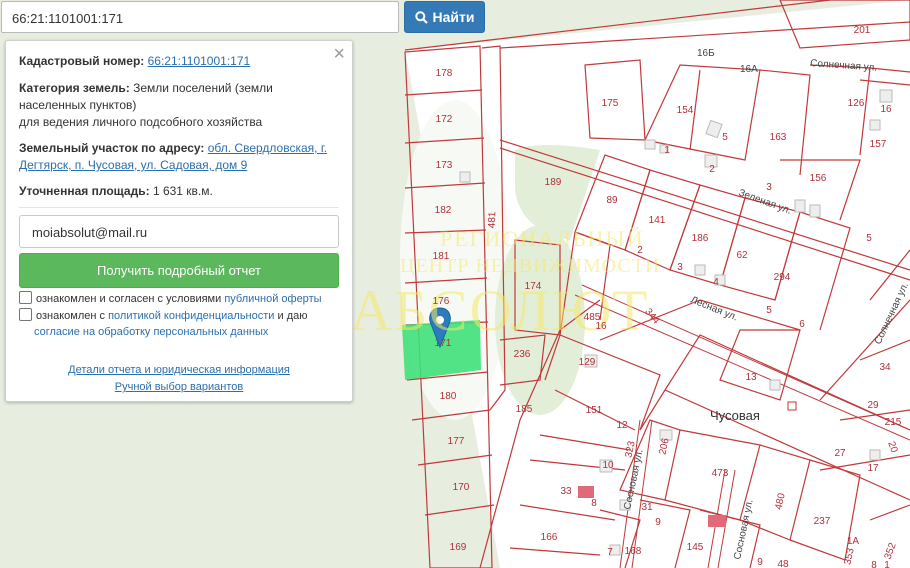  I want to click on svg-text: 236, so click(522, 354).